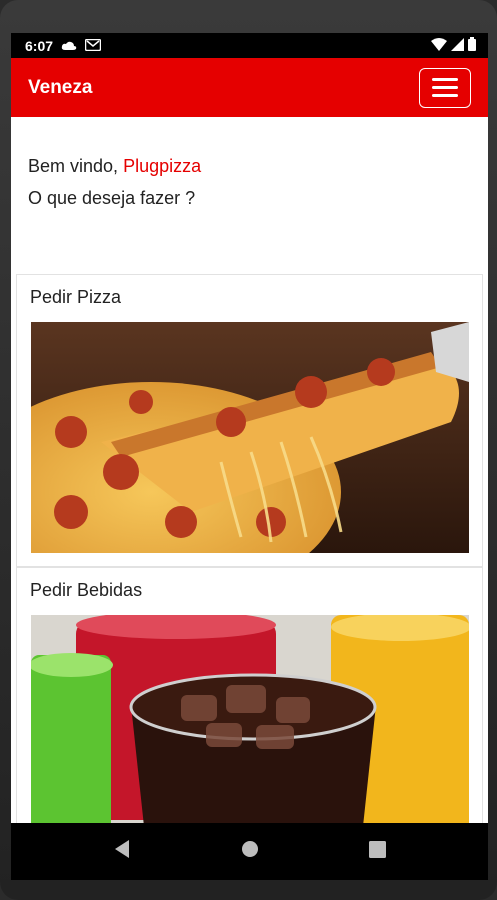 The width and height of the screenshot is (497, 900). I want to click on home-circle-icon, so click(250, 851).